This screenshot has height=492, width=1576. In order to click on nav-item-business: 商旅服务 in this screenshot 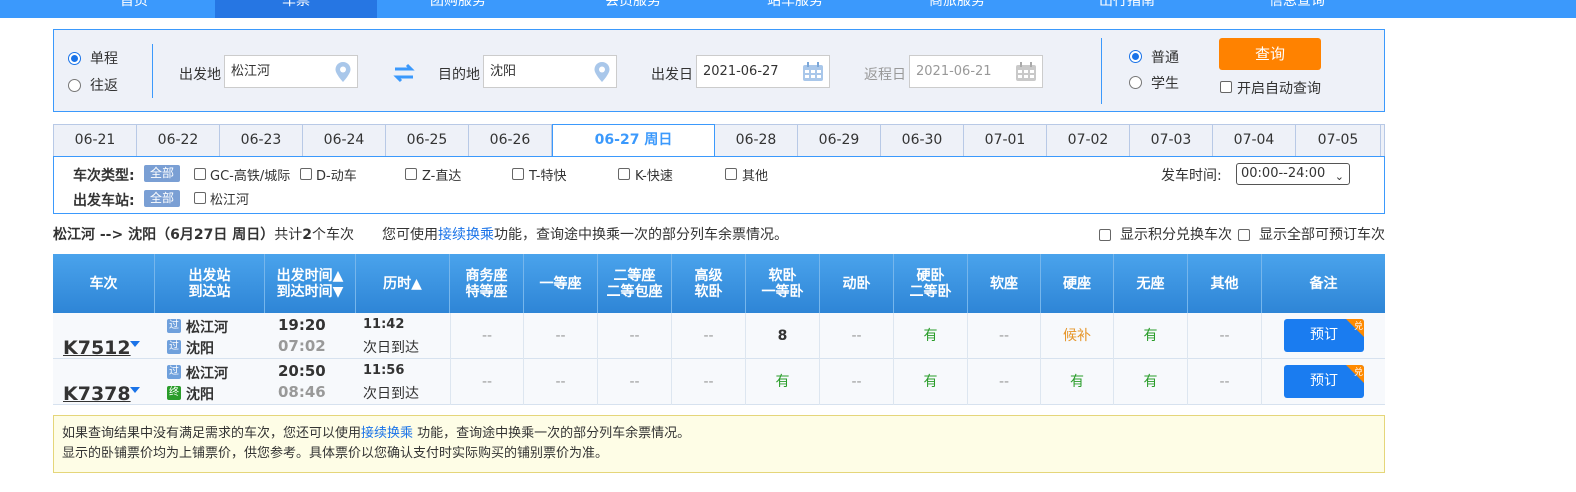, I will do `click(957, 9)`.